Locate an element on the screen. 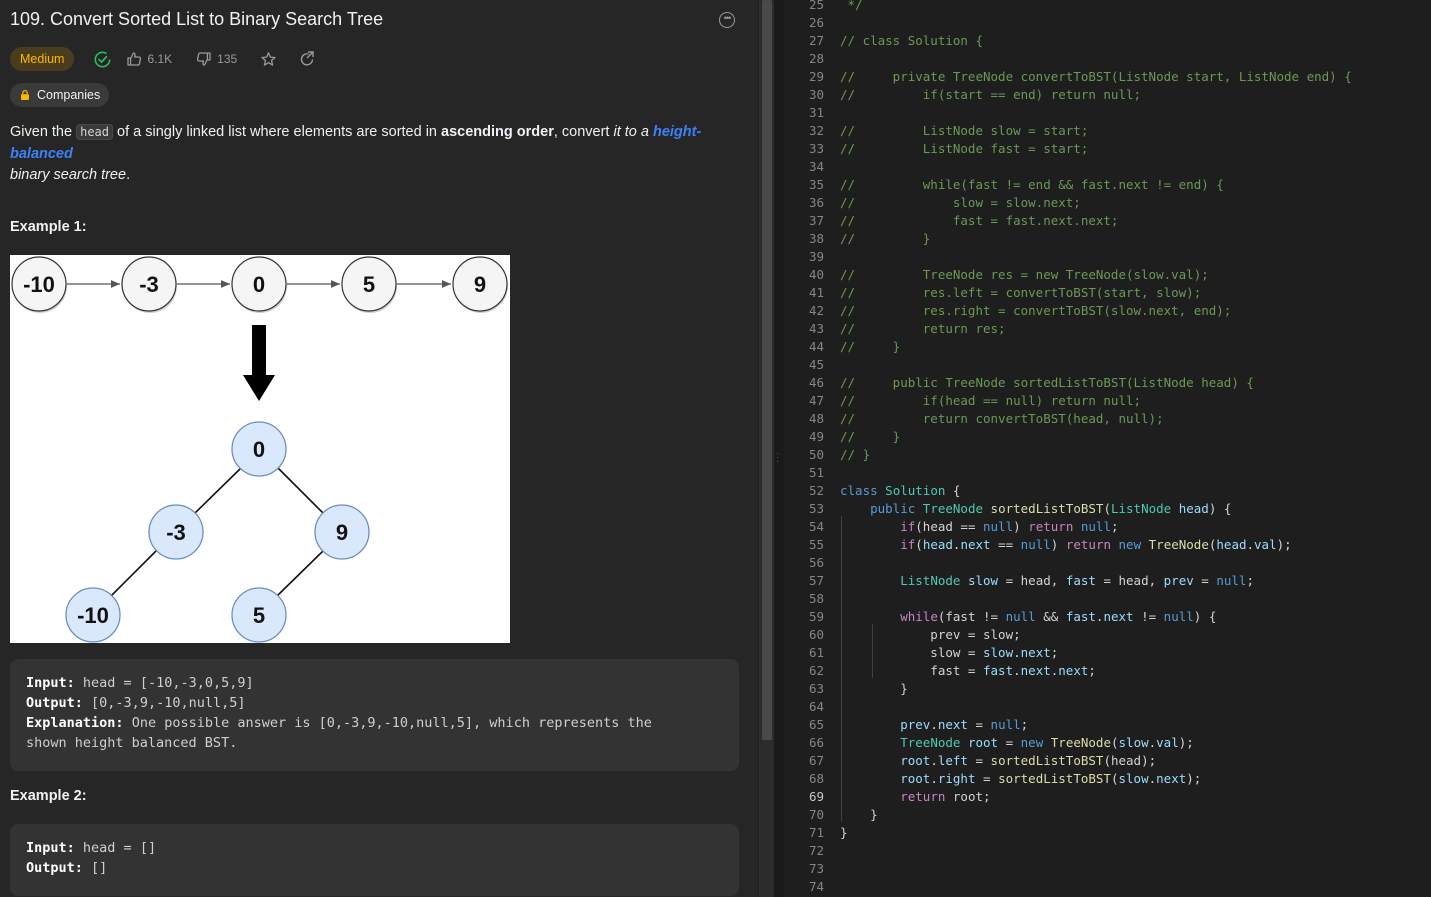 The height and width of the screenshot is (897, 1431). code-line: // slow = slow.next; is located at coordinates (960, 202).